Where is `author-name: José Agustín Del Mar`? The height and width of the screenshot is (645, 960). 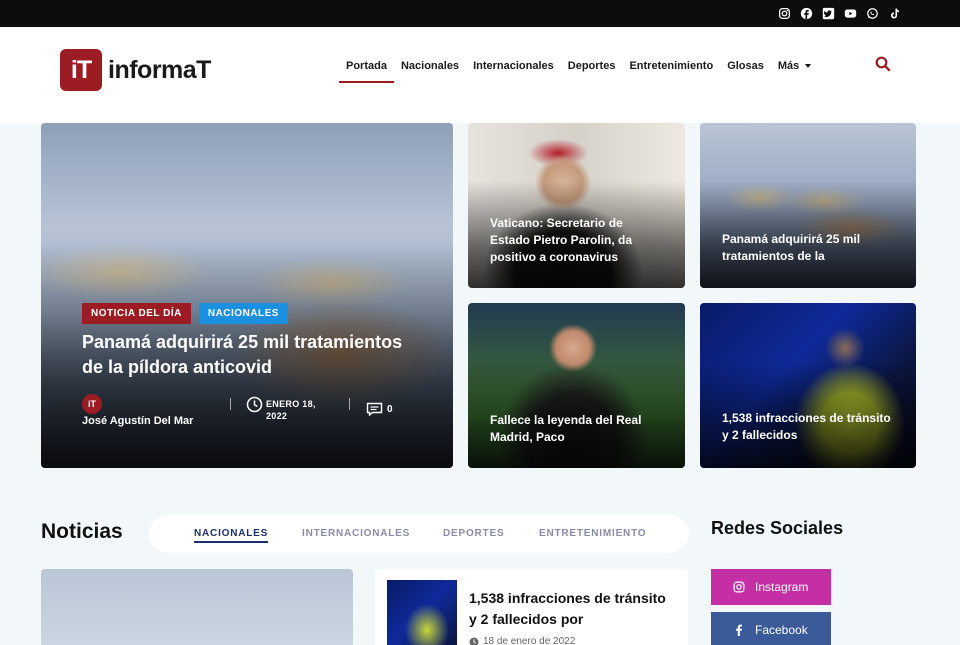
author-name: José Agustín Del Mar is located at coordinates (137, 421).